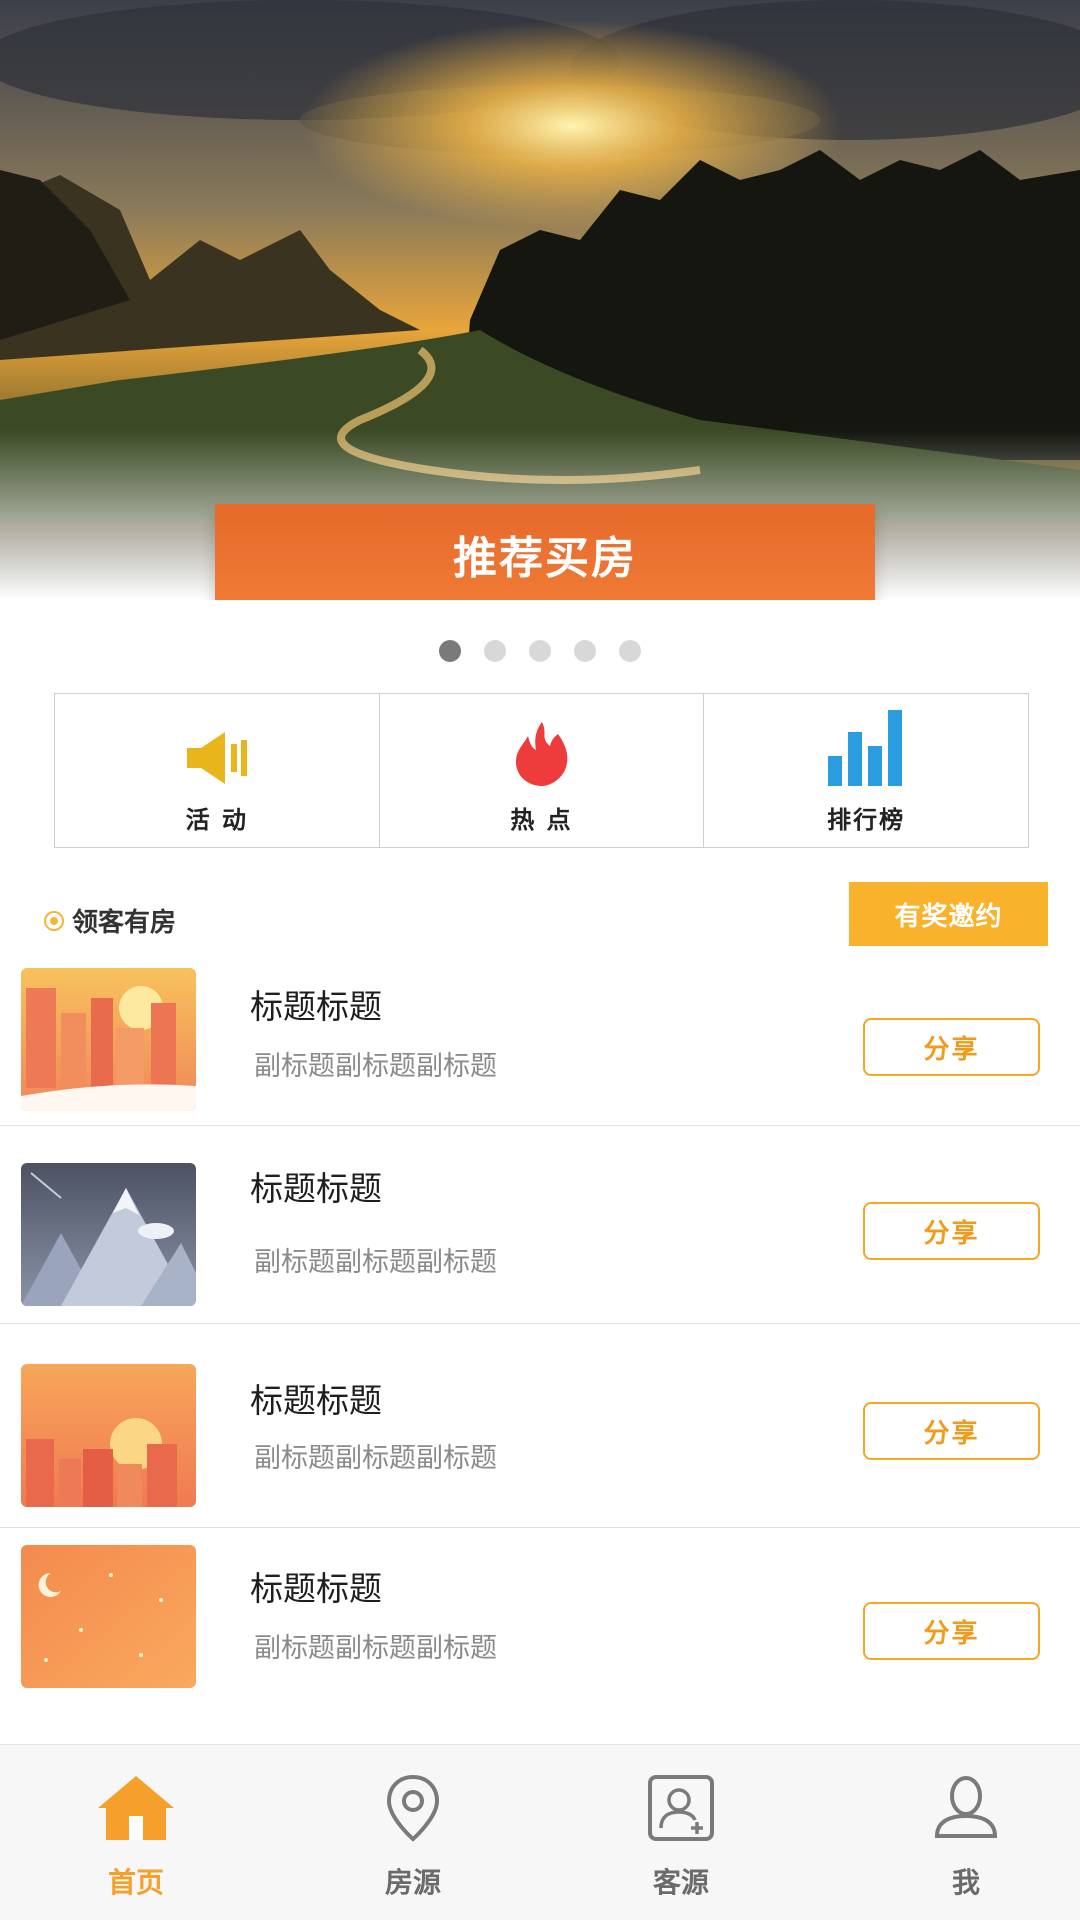 This screenshot has width=1080, height=1920. I want to click on target-dot-icon, so click(54, 920).